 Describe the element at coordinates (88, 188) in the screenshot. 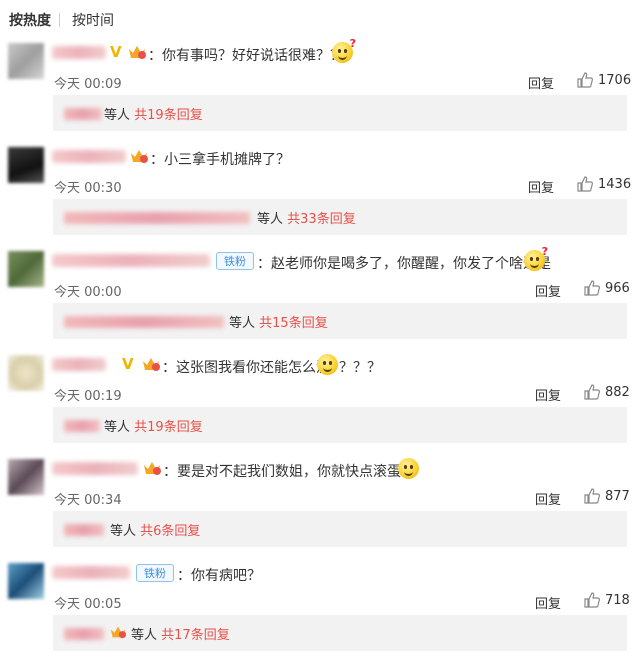

I see `comment-time: 今天 00:30` at that location.